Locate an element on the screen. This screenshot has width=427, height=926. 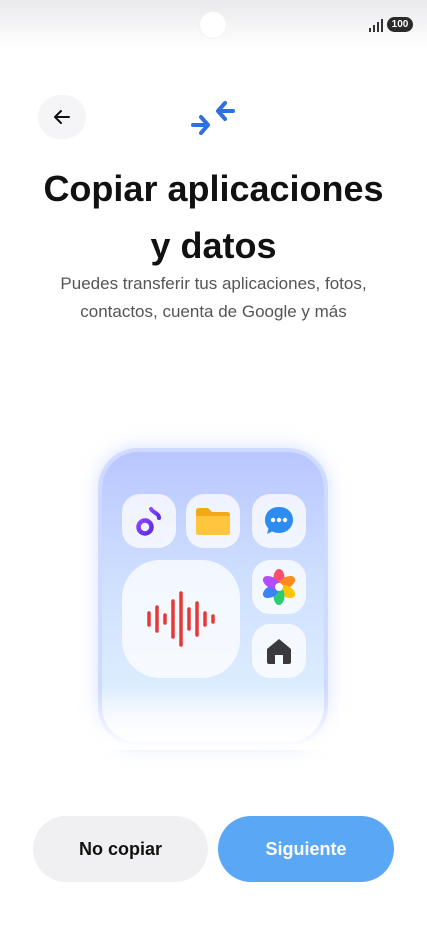
skip-copy-button: No copiar is located at coordinates (120, 849).